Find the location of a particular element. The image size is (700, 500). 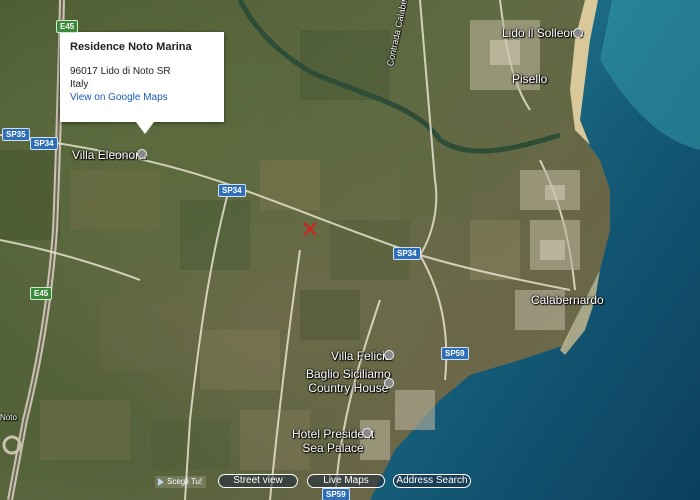

road-shield-sp35: SP35 is located at coordinates (16, 134).